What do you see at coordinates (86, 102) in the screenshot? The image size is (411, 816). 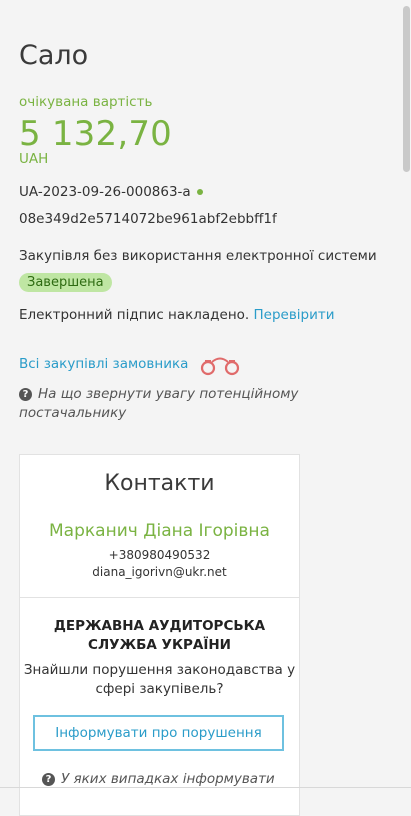 I see `estimated-value-label: очікувана вартість` at bounding box center [86, 102].